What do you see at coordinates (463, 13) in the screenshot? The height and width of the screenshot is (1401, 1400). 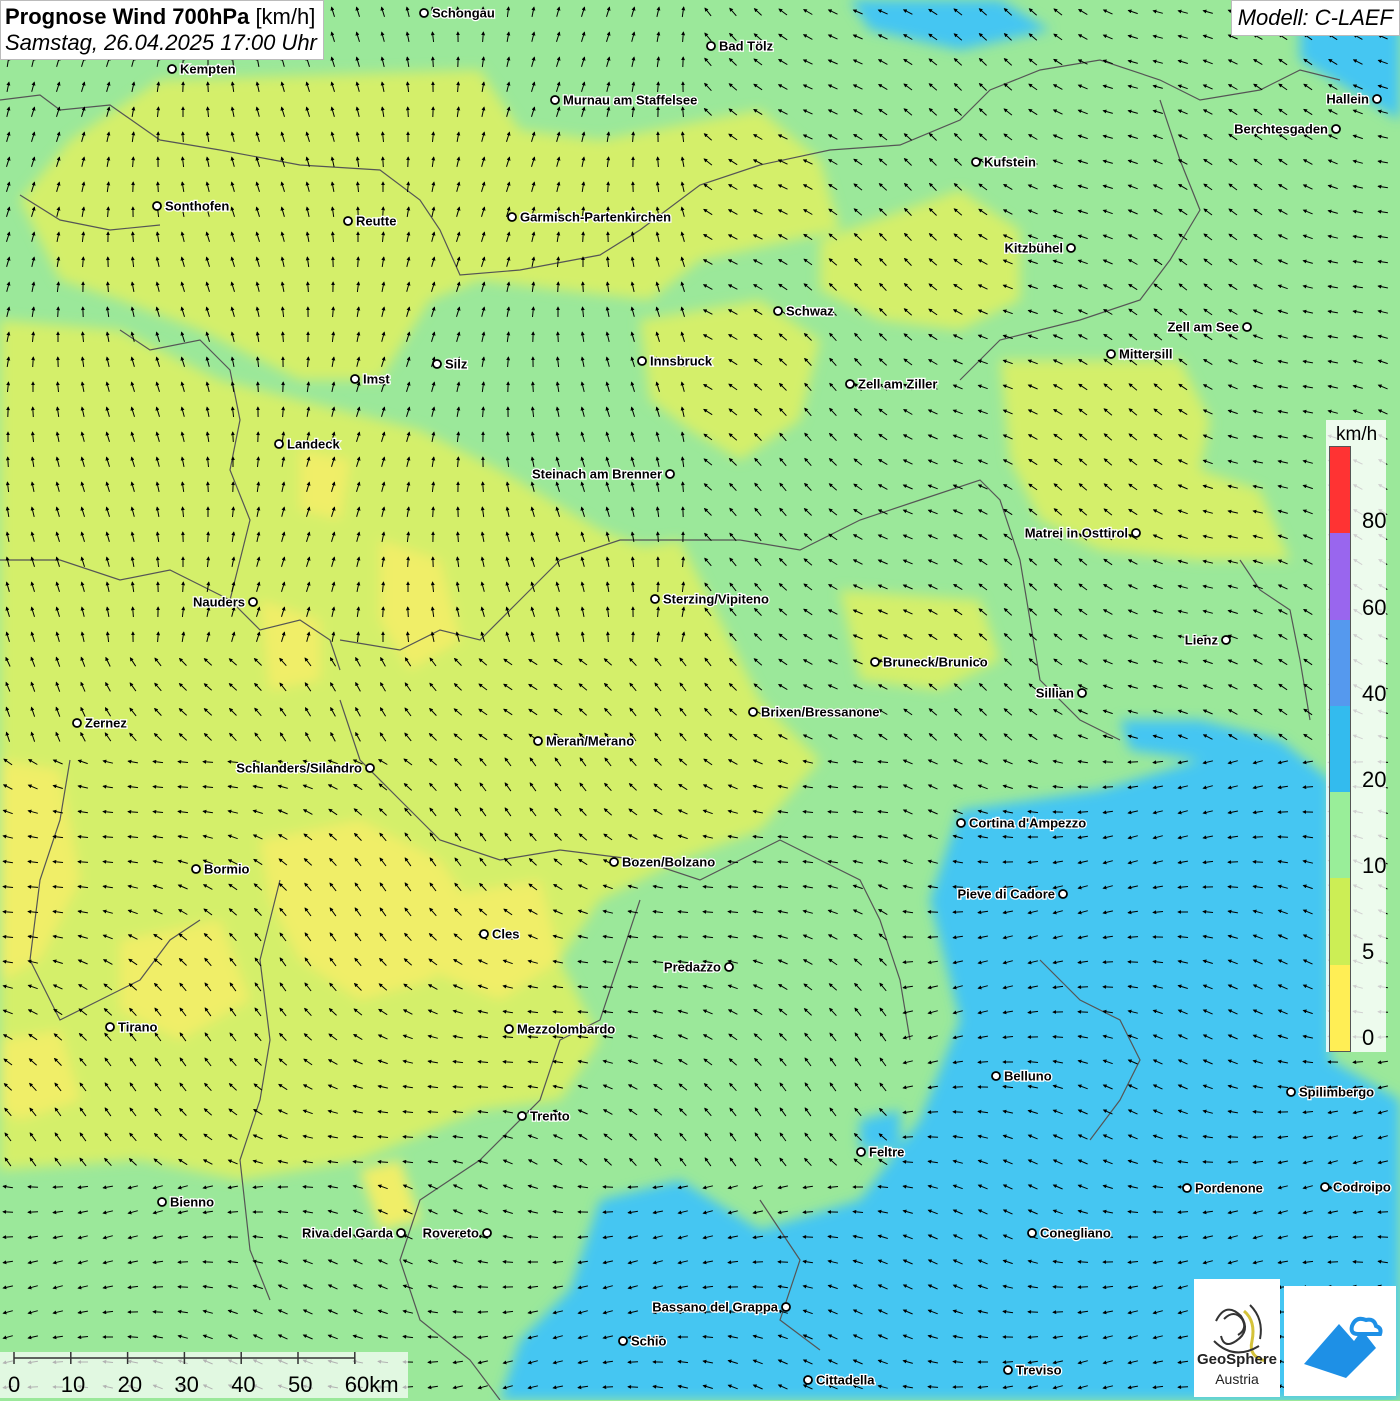 I see `city-label: Schongau` at bounding box center [463, 13].